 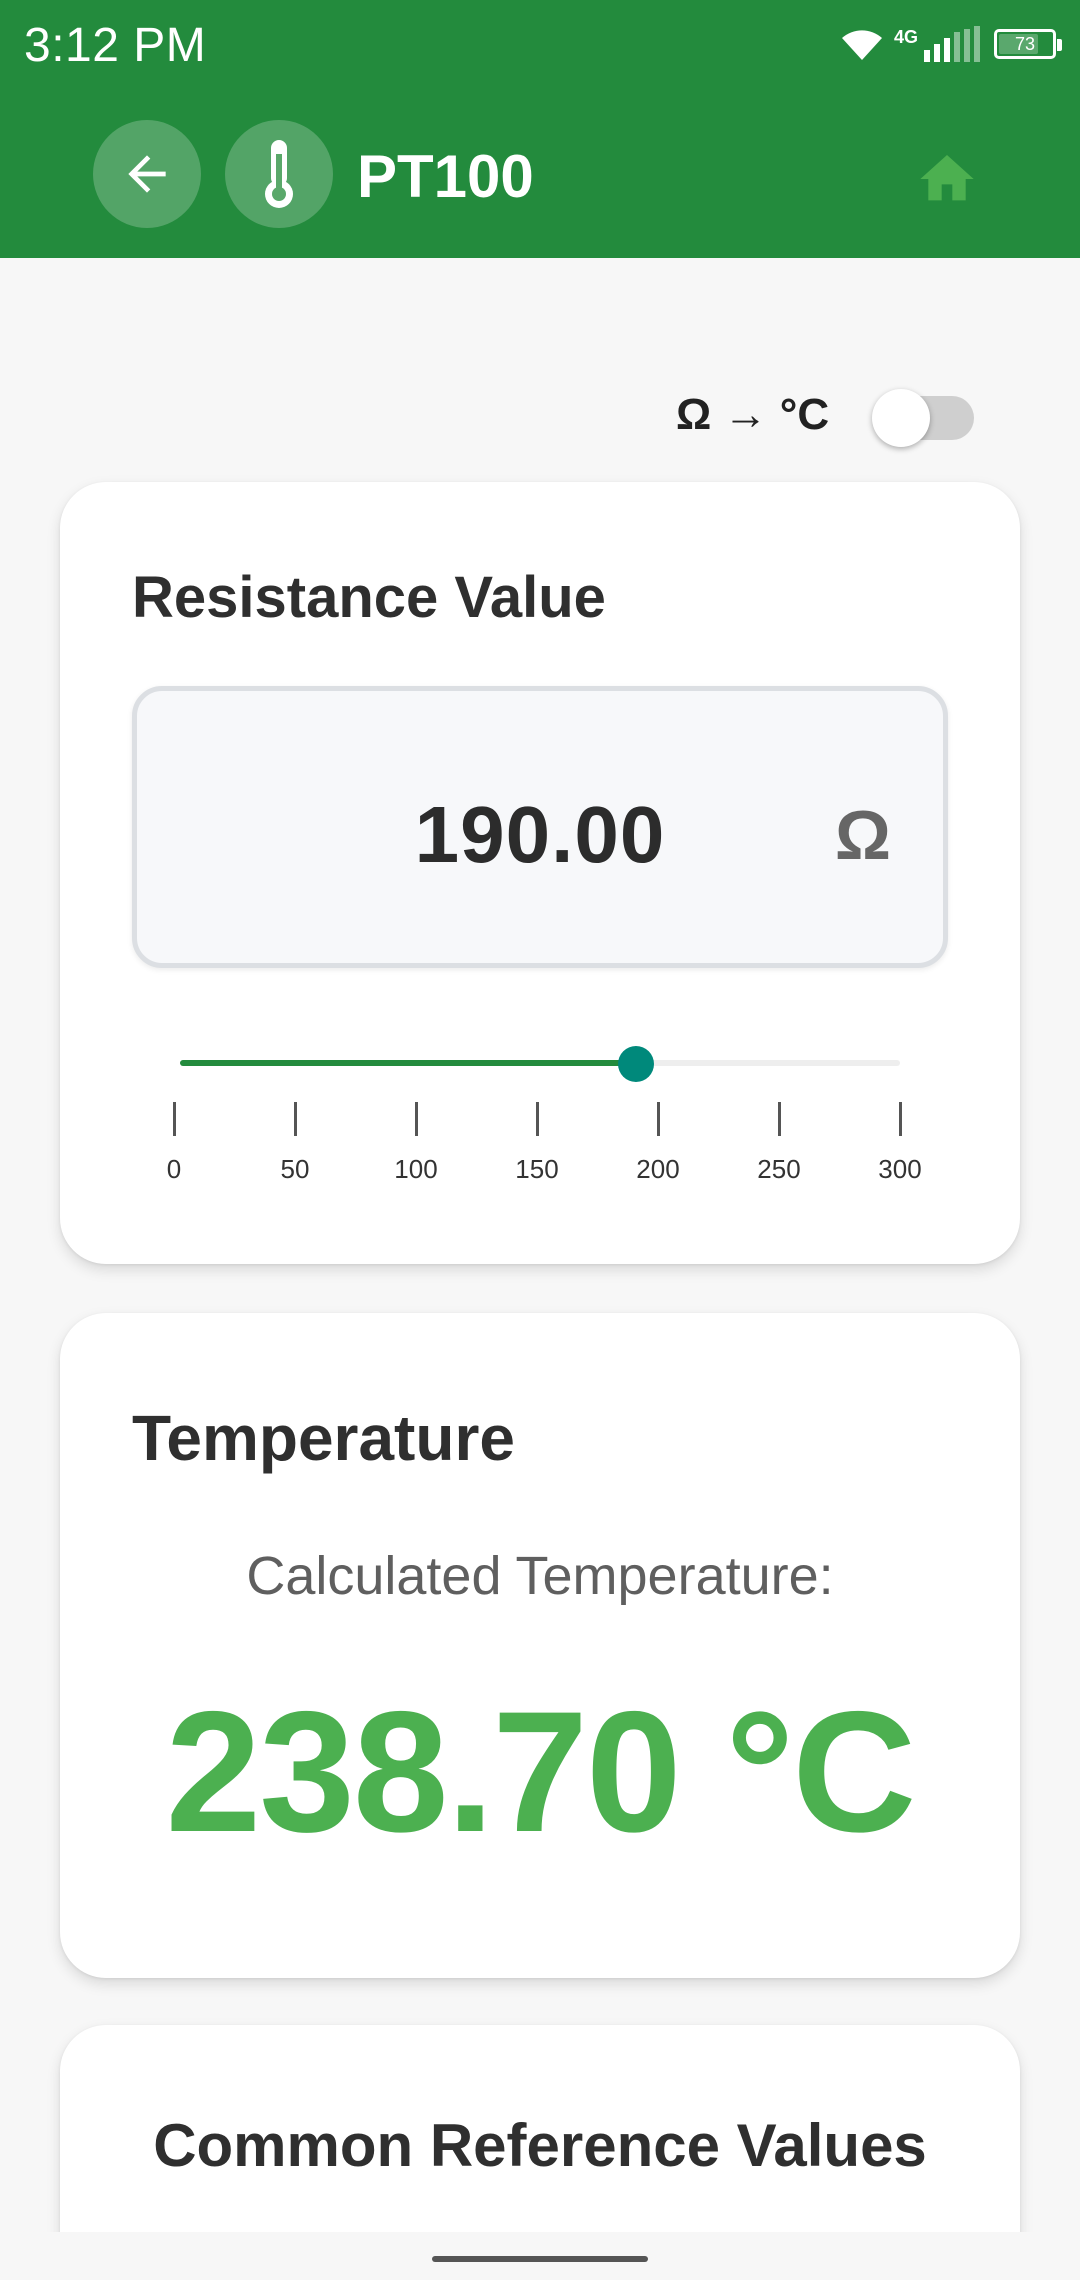 I want to click on resistance-value: 190.00, so click(x=540, y=834).